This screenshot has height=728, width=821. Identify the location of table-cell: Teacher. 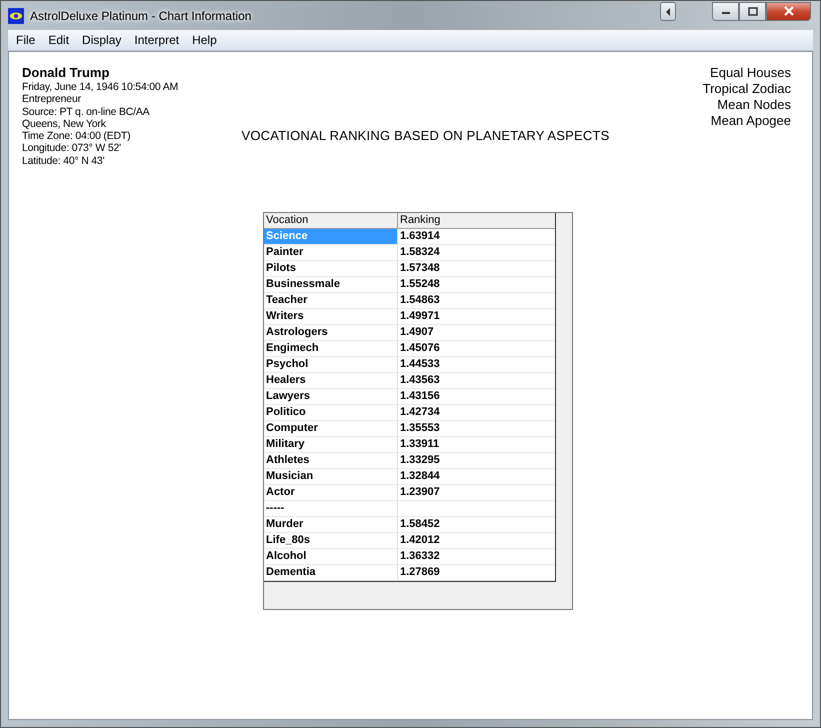
(331, 300).